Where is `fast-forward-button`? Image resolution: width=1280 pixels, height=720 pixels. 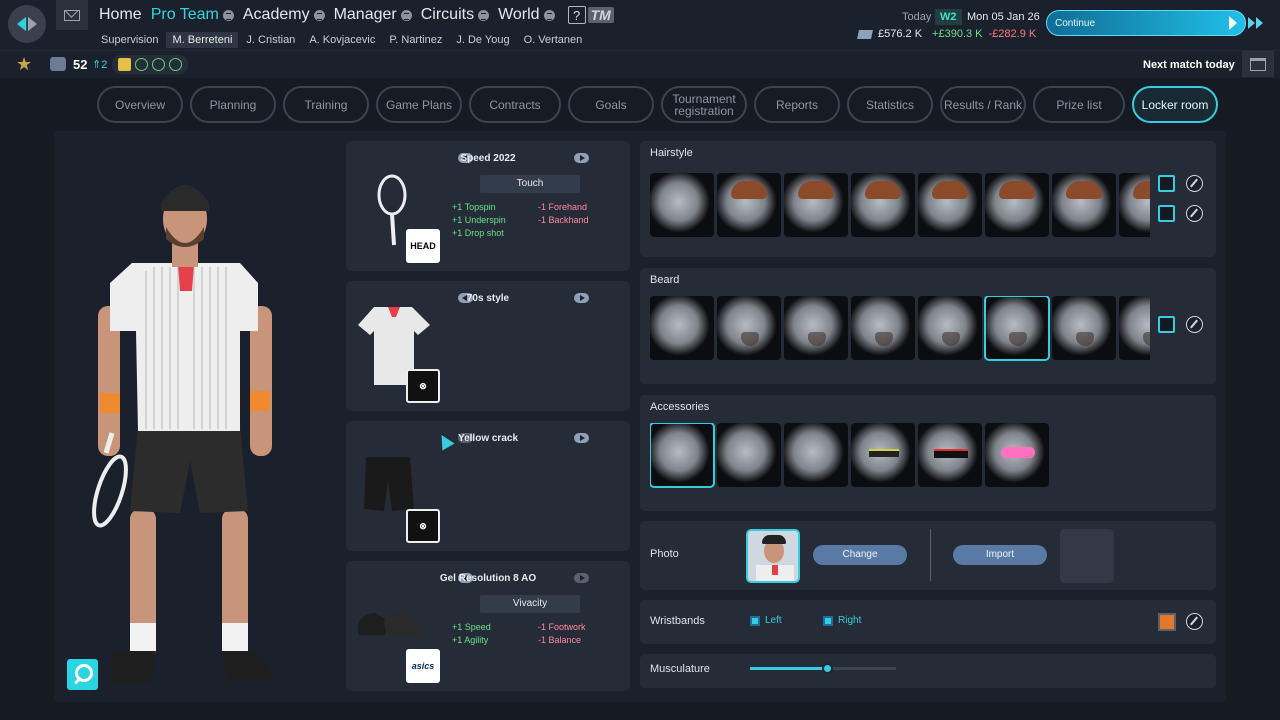 fast-forward-button is located at coordinates (1260, 23).